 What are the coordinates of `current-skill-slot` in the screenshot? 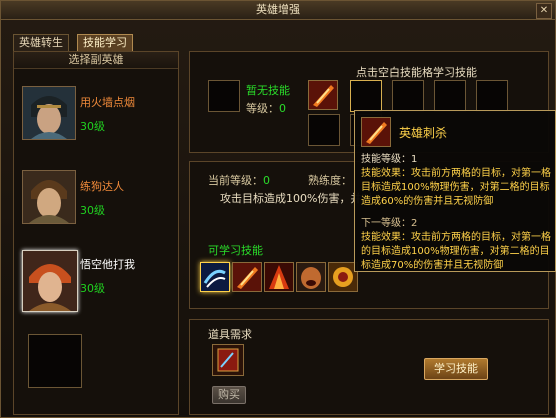 It's located at (224, 96).